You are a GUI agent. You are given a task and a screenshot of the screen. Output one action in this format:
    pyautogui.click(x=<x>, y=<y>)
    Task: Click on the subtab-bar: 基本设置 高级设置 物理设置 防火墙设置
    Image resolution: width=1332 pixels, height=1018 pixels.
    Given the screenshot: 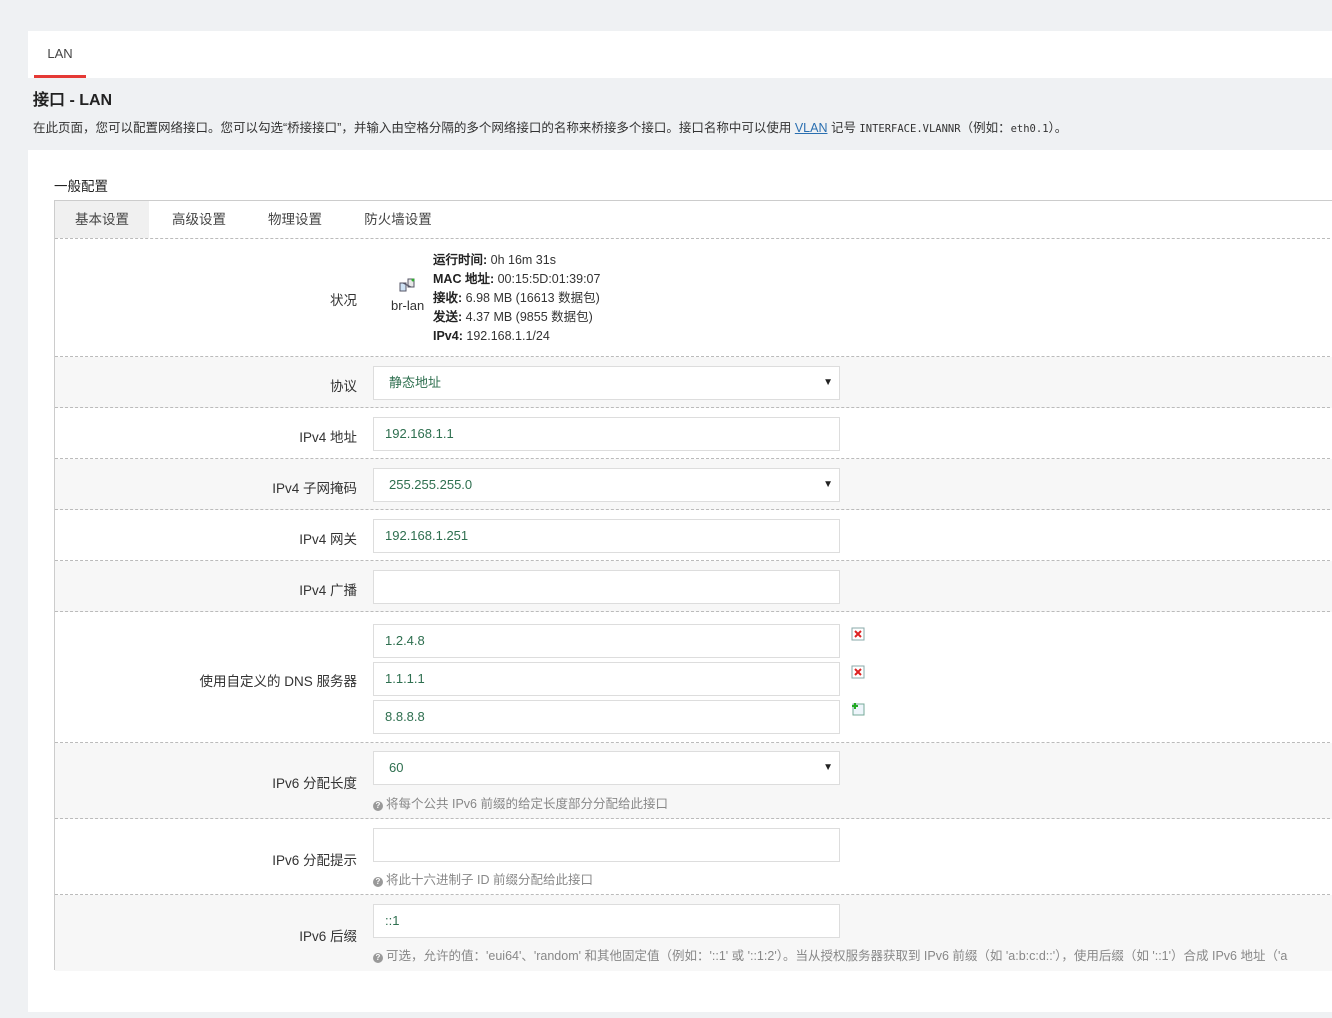 What is the action you would take?
    pyautogui.click(x=693, y=220)
    